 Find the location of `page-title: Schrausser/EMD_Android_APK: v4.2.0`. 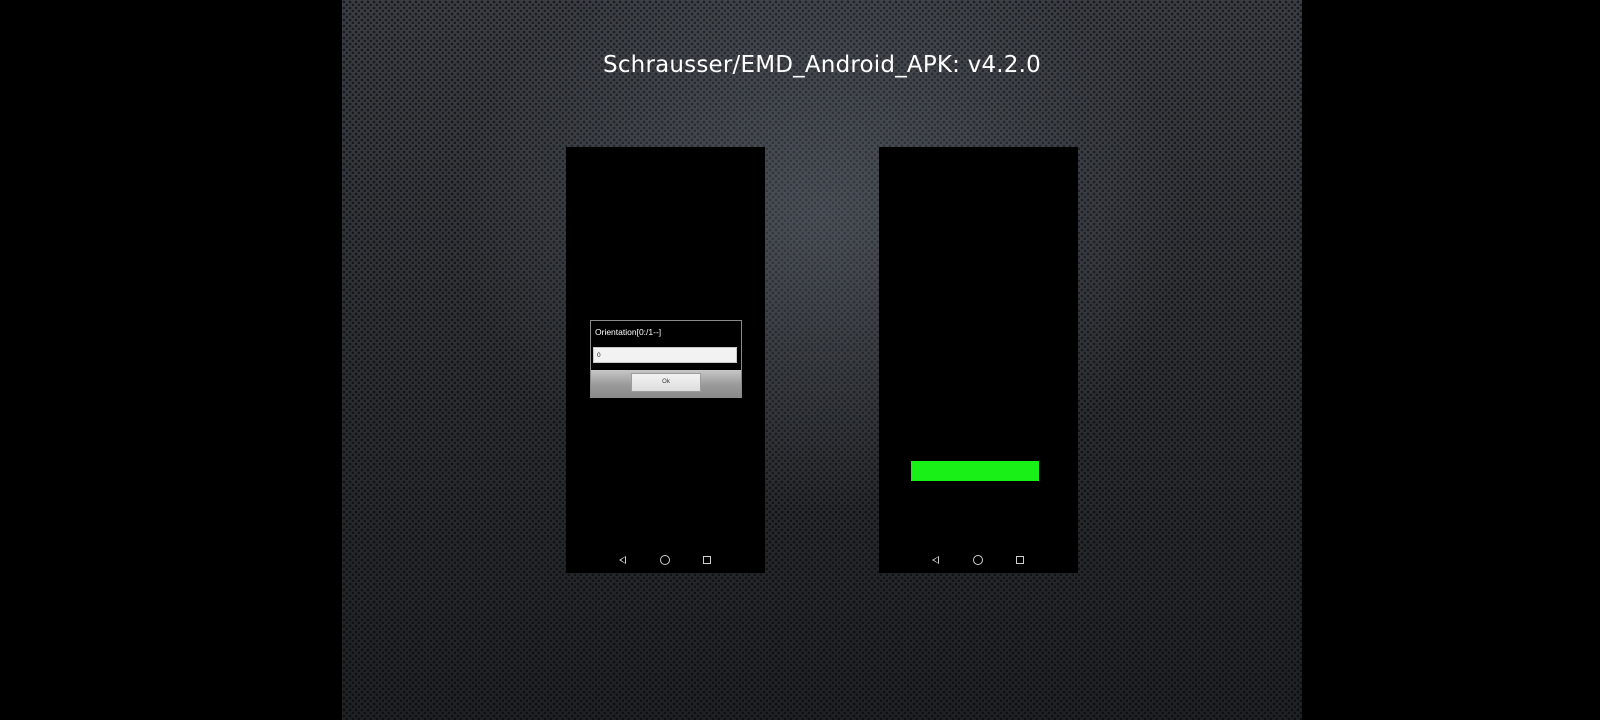

page-title: Schrausser/EMD_Android_APK: v4.2.0 is located at coordinates (822, 65).